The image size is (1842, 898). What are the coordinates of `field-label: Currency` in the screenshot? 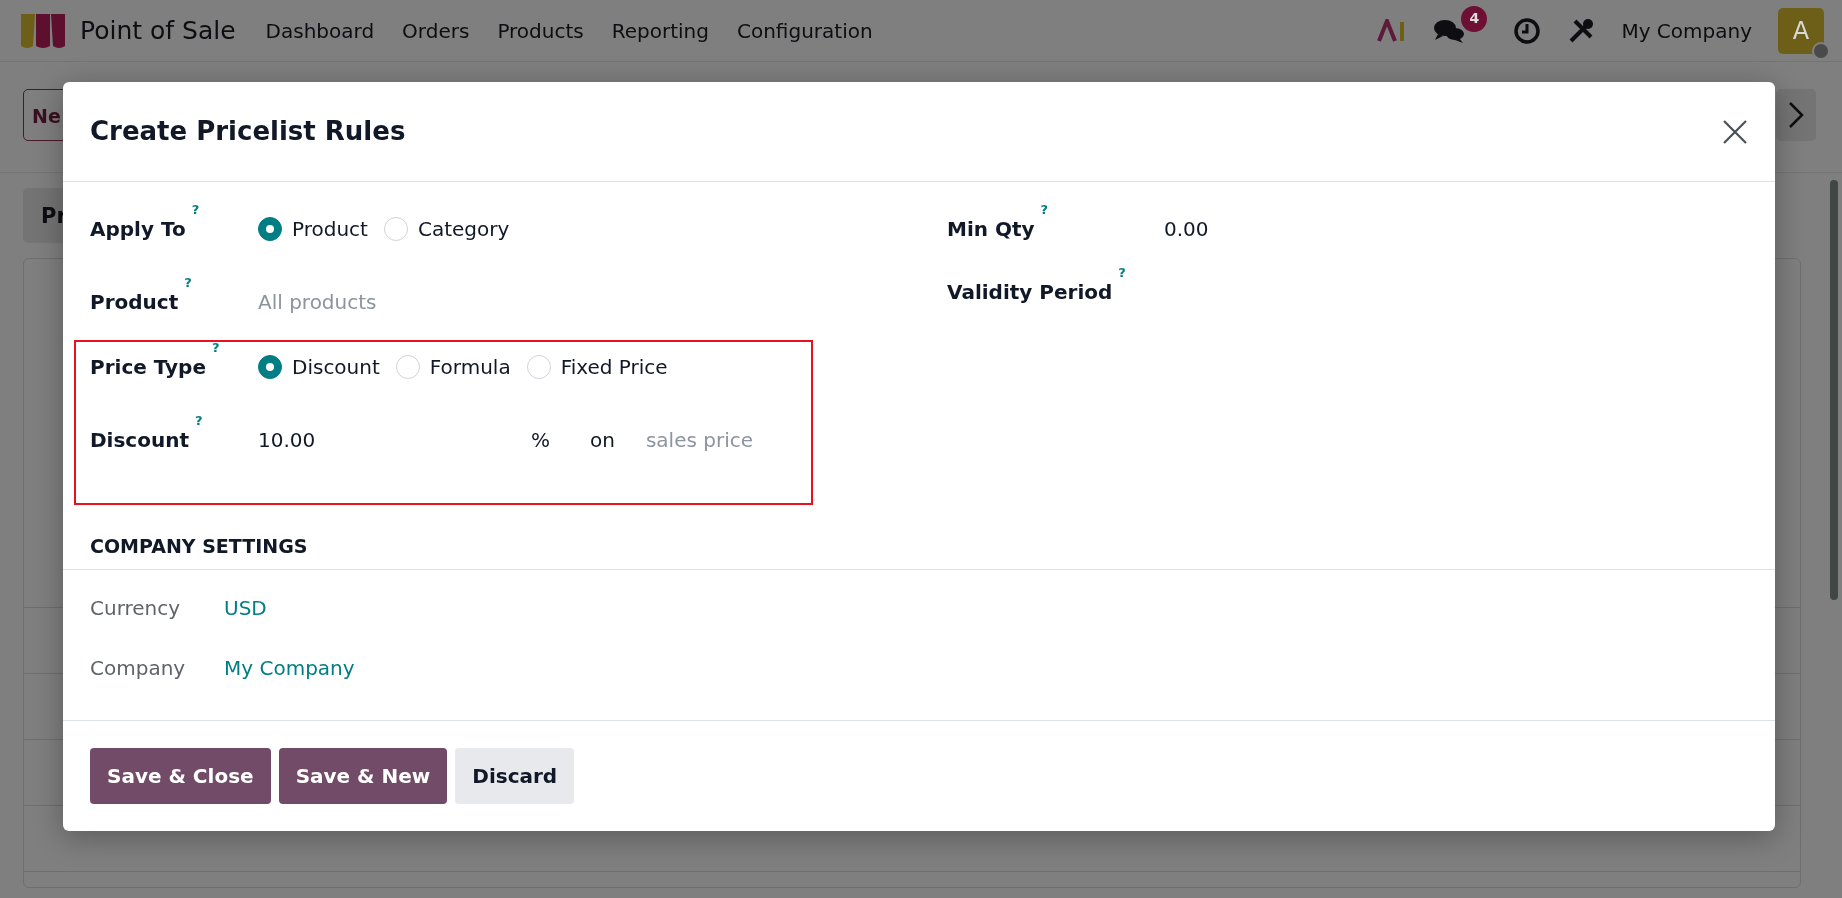 It's located at (136, 608).